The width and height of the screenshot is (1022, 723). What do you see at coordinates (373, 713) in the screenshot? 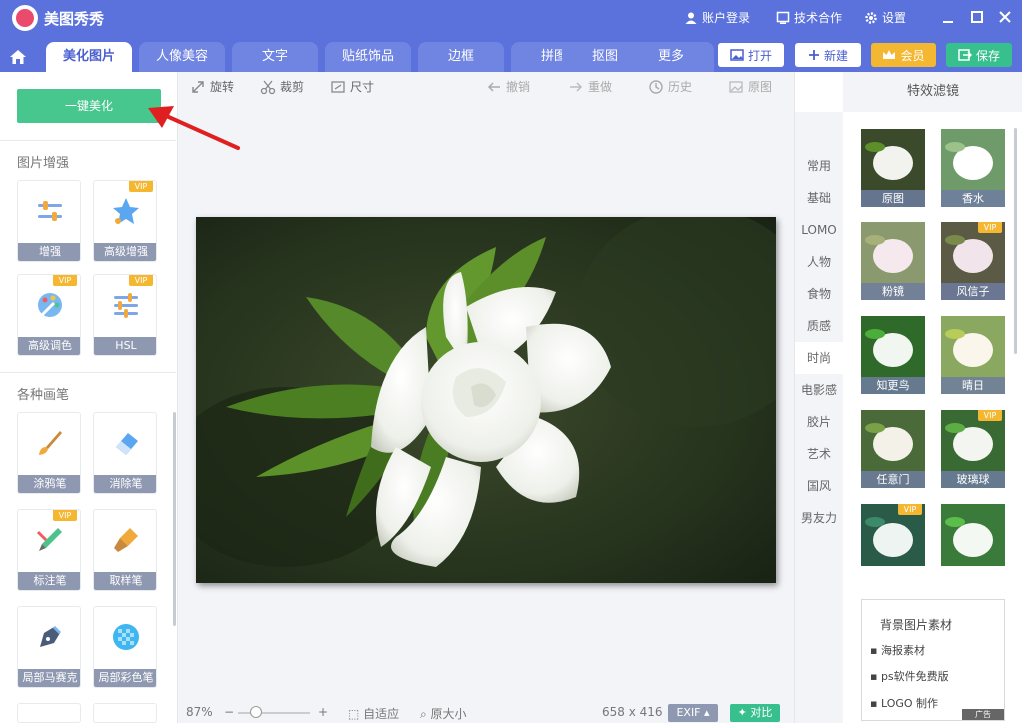
I see `fit-screen-button: ⬚ 自适应` at bounding box center [373, 713].